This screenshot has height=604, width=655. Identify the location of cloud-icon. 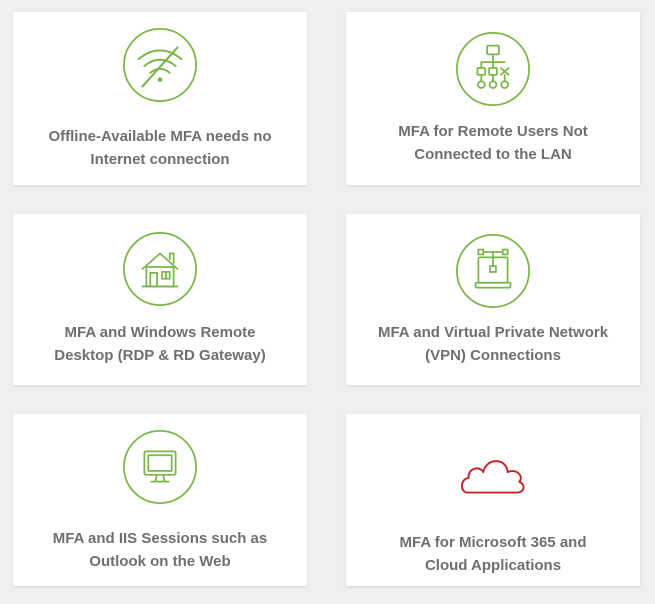
(493, 475).